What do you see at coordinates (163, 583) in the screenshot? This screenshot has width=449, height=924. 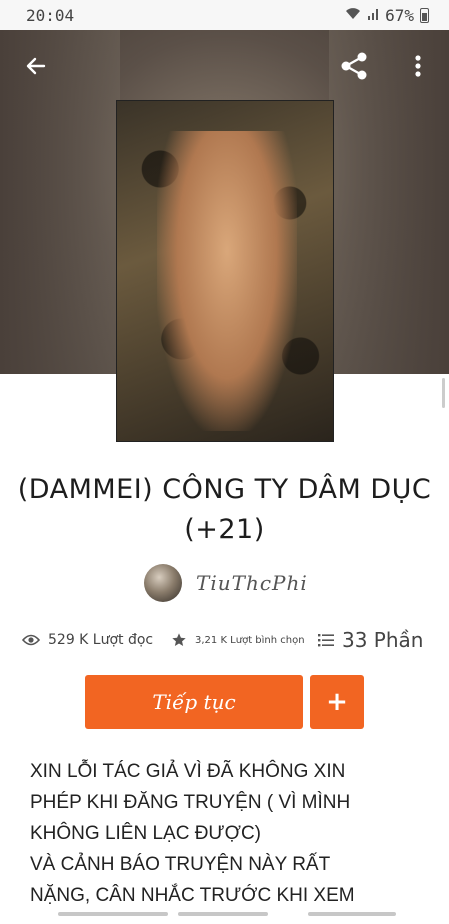 I see `avatar` at bounding box center [163, 583].